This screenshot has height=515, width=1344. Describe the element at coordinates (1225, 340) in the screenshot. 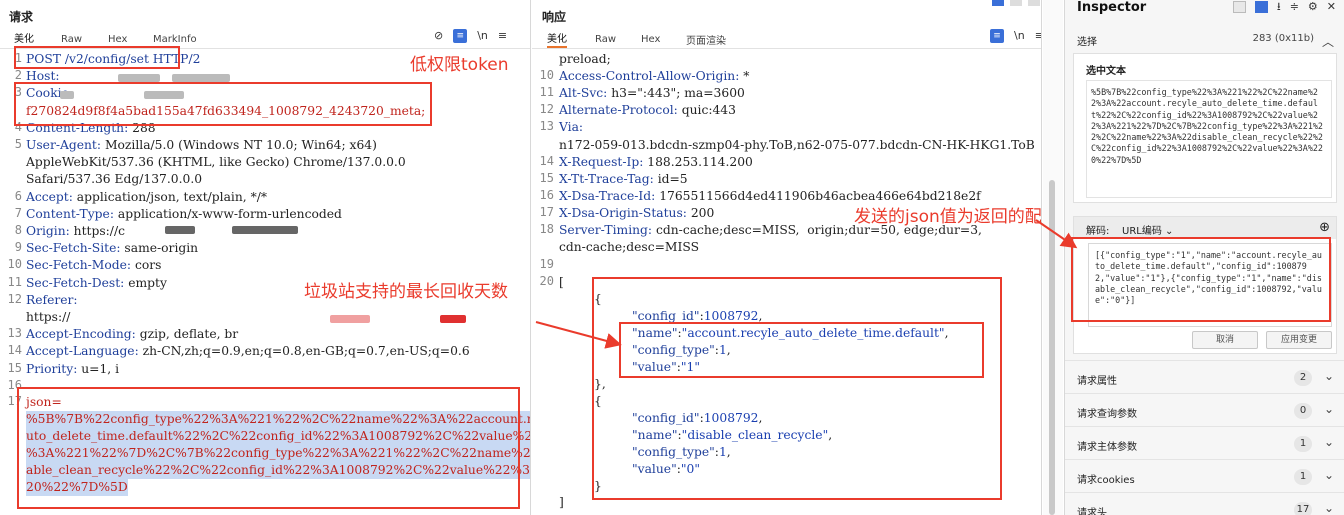

I see `cancel-button: 取消` at that location.